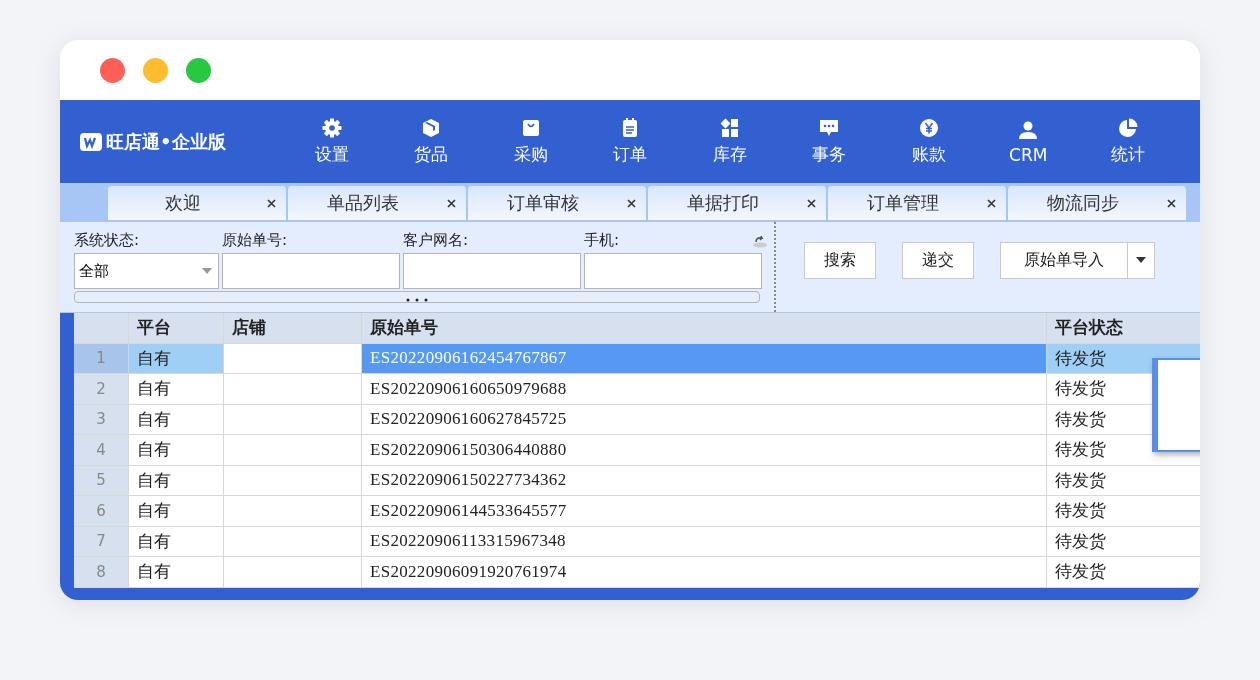 The image size is (1260, 680). Describe the element at coordinates (331, 128) in the screenshot. I see `gear-icon` at that location.